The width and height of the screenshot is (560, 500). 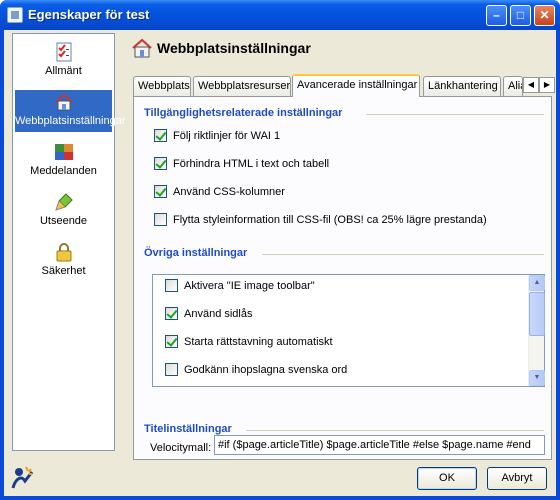 What do you see at coordinates (462, 86) in the screenshot?
I see `tab-lankhantering: Länkhantering` at bounding box center [462, 86].